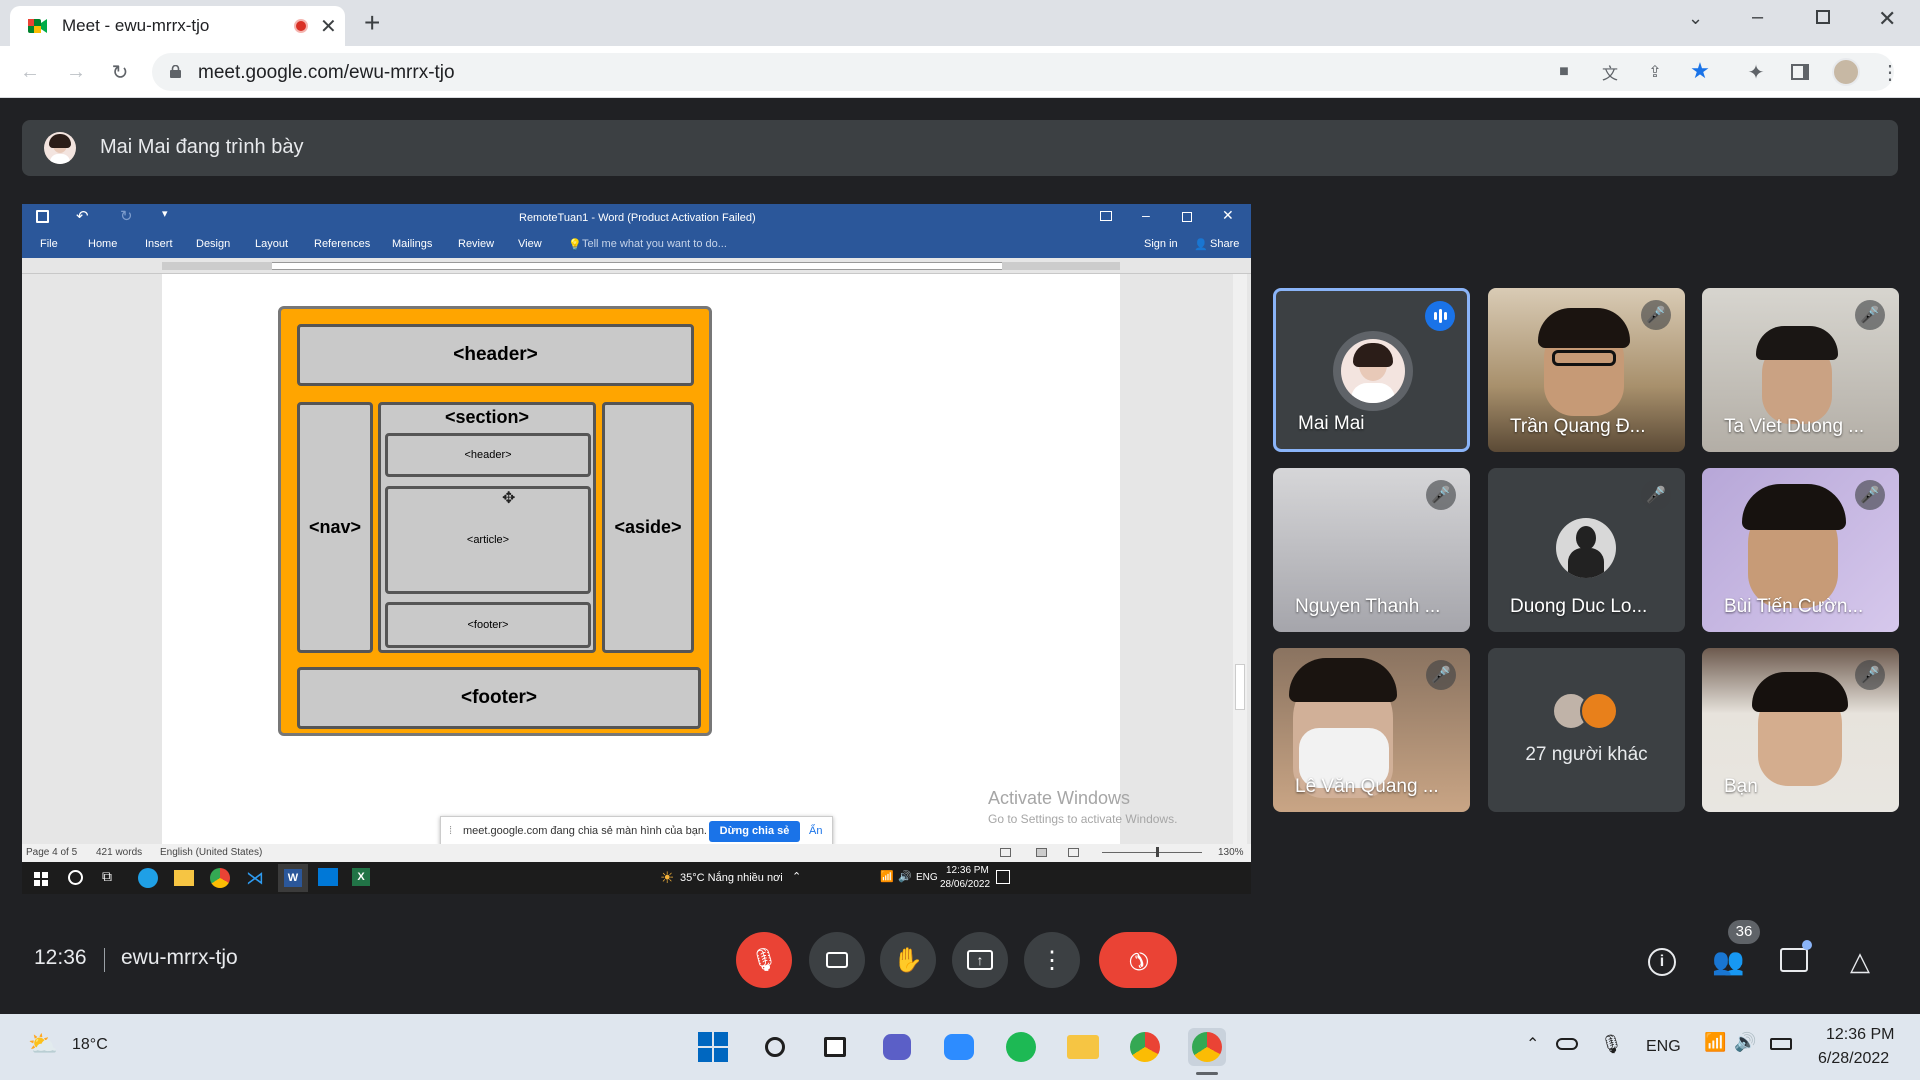 This screenshot has height=1080, width=1920. I want to click on chrome-icon, so click(1145, 1047).